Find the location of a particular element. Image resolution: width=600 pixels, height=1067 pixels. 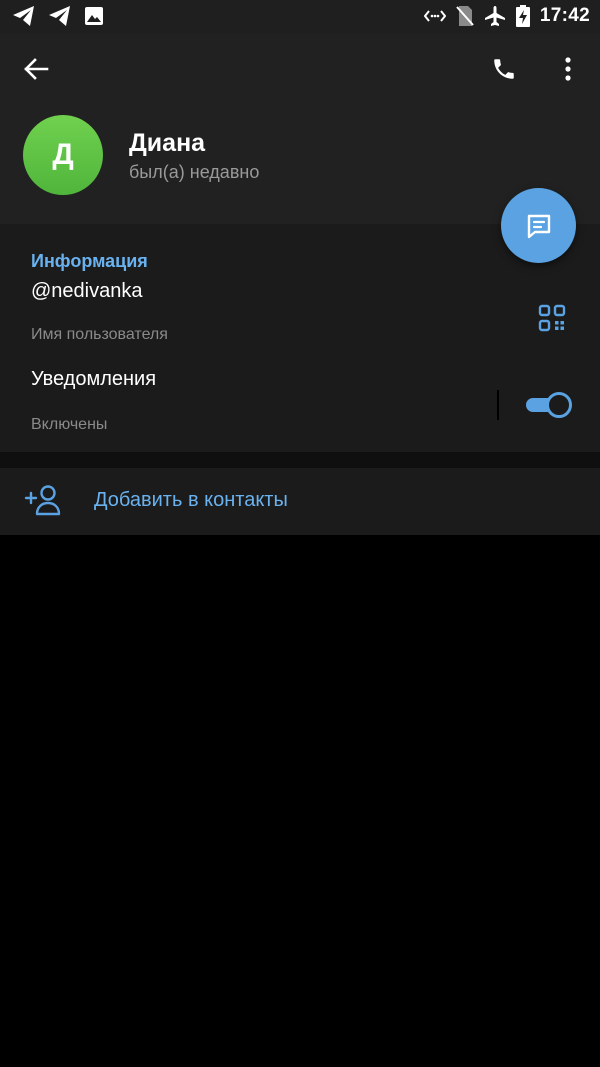

message-icon is located at coordinates (538, 226).